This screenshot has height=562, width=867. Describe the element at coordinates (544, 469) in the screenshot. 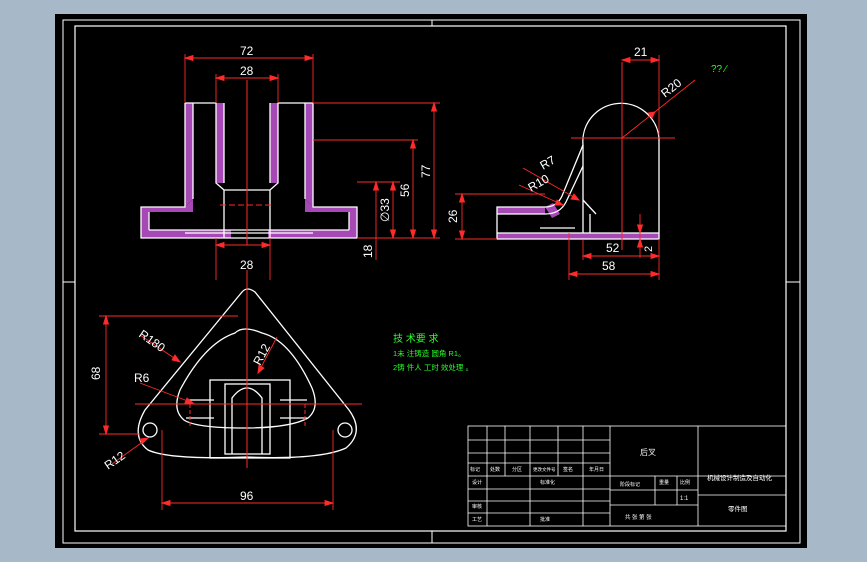

I see `row-label-doc: 更改文件号` at that location.